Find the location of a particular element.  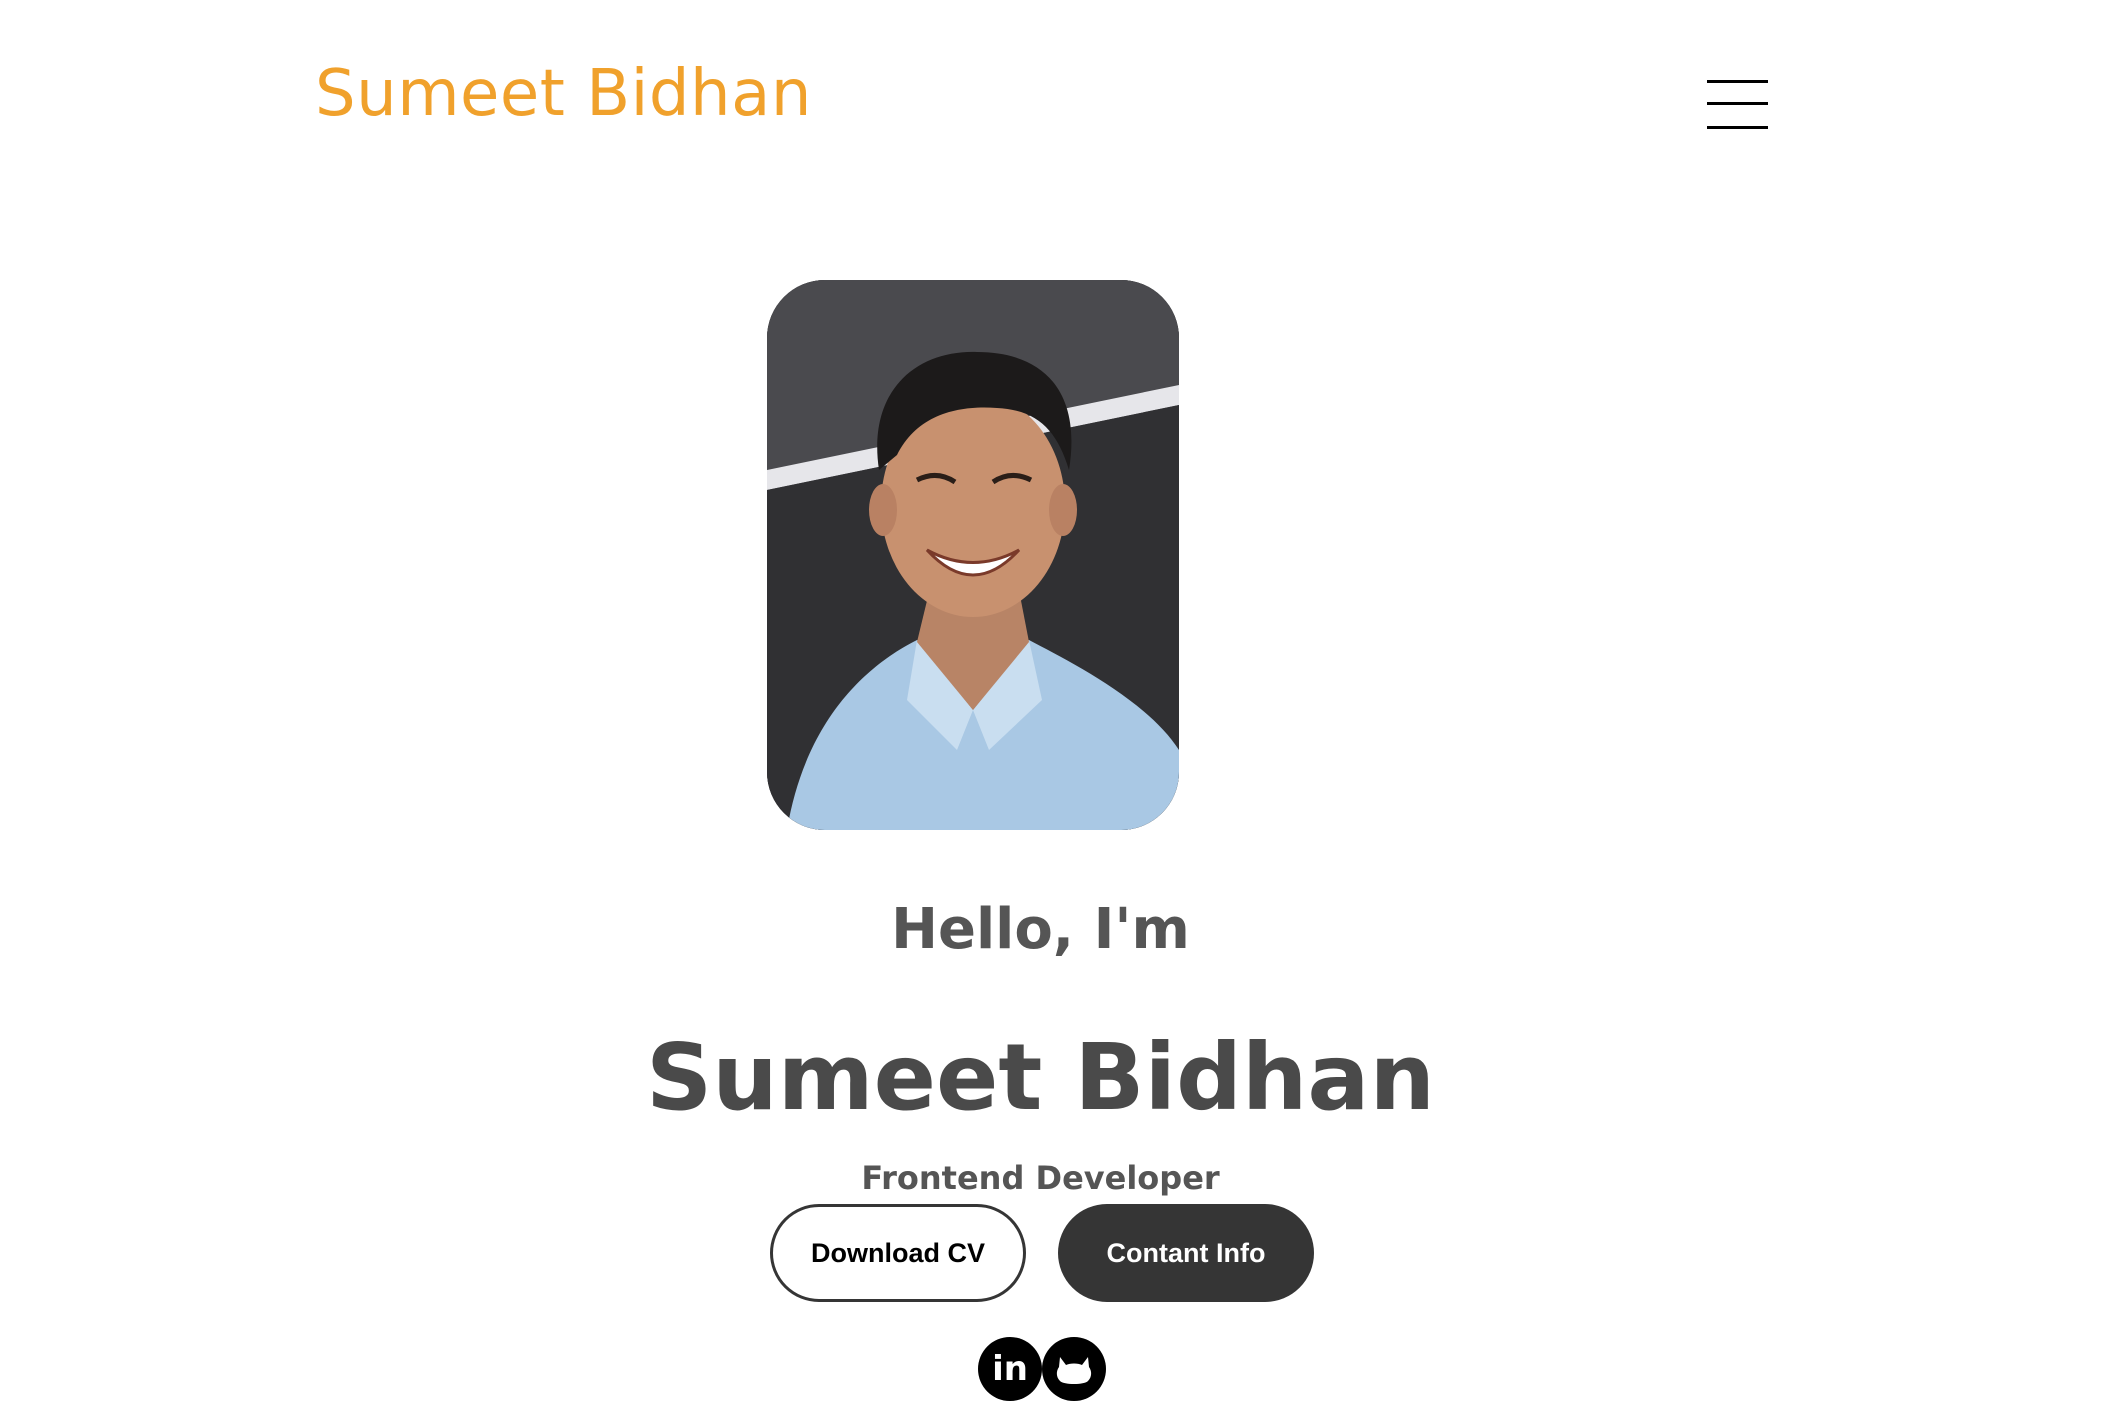

linkedin-label: in is located at coordinates (1010, 1369).